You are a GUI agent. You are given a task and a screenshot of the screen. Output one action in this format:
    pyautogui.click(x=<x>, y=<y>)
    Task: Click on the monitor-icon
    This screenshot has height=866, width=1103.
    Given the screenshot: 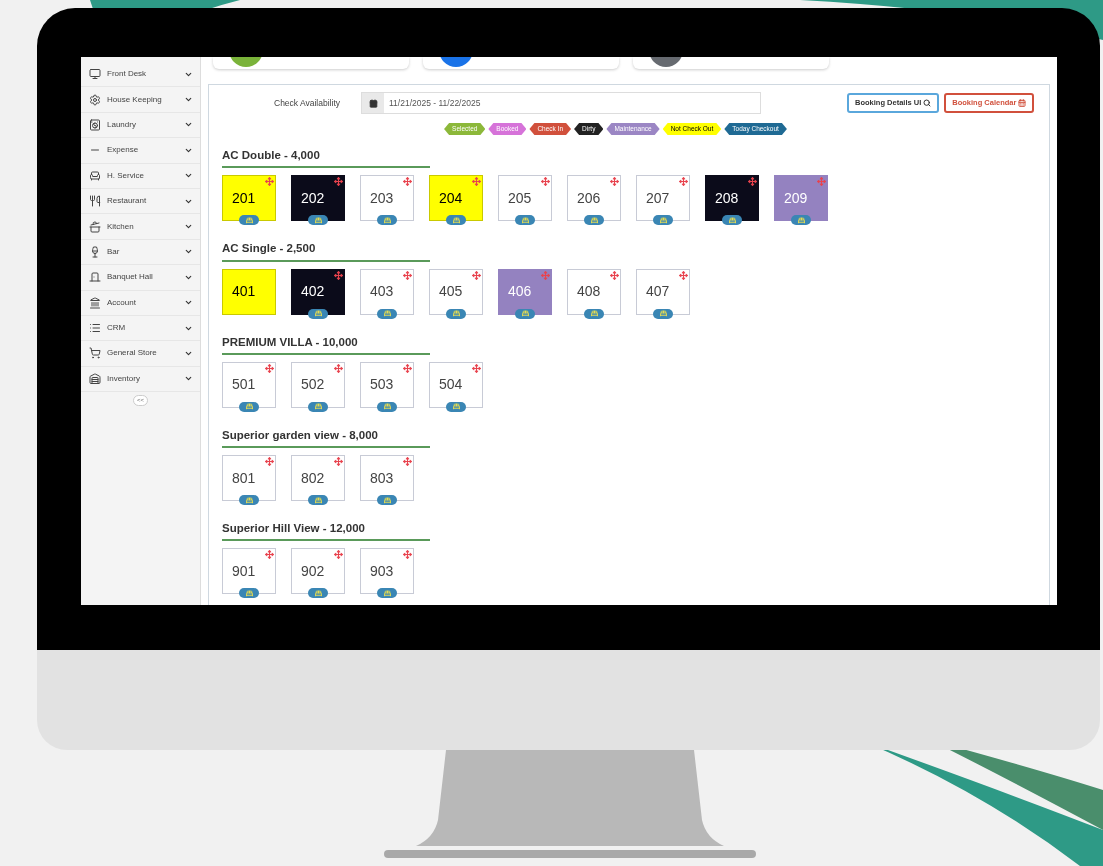 What is the action you would take?
    pyautogui.click(x=95, y=74)
    